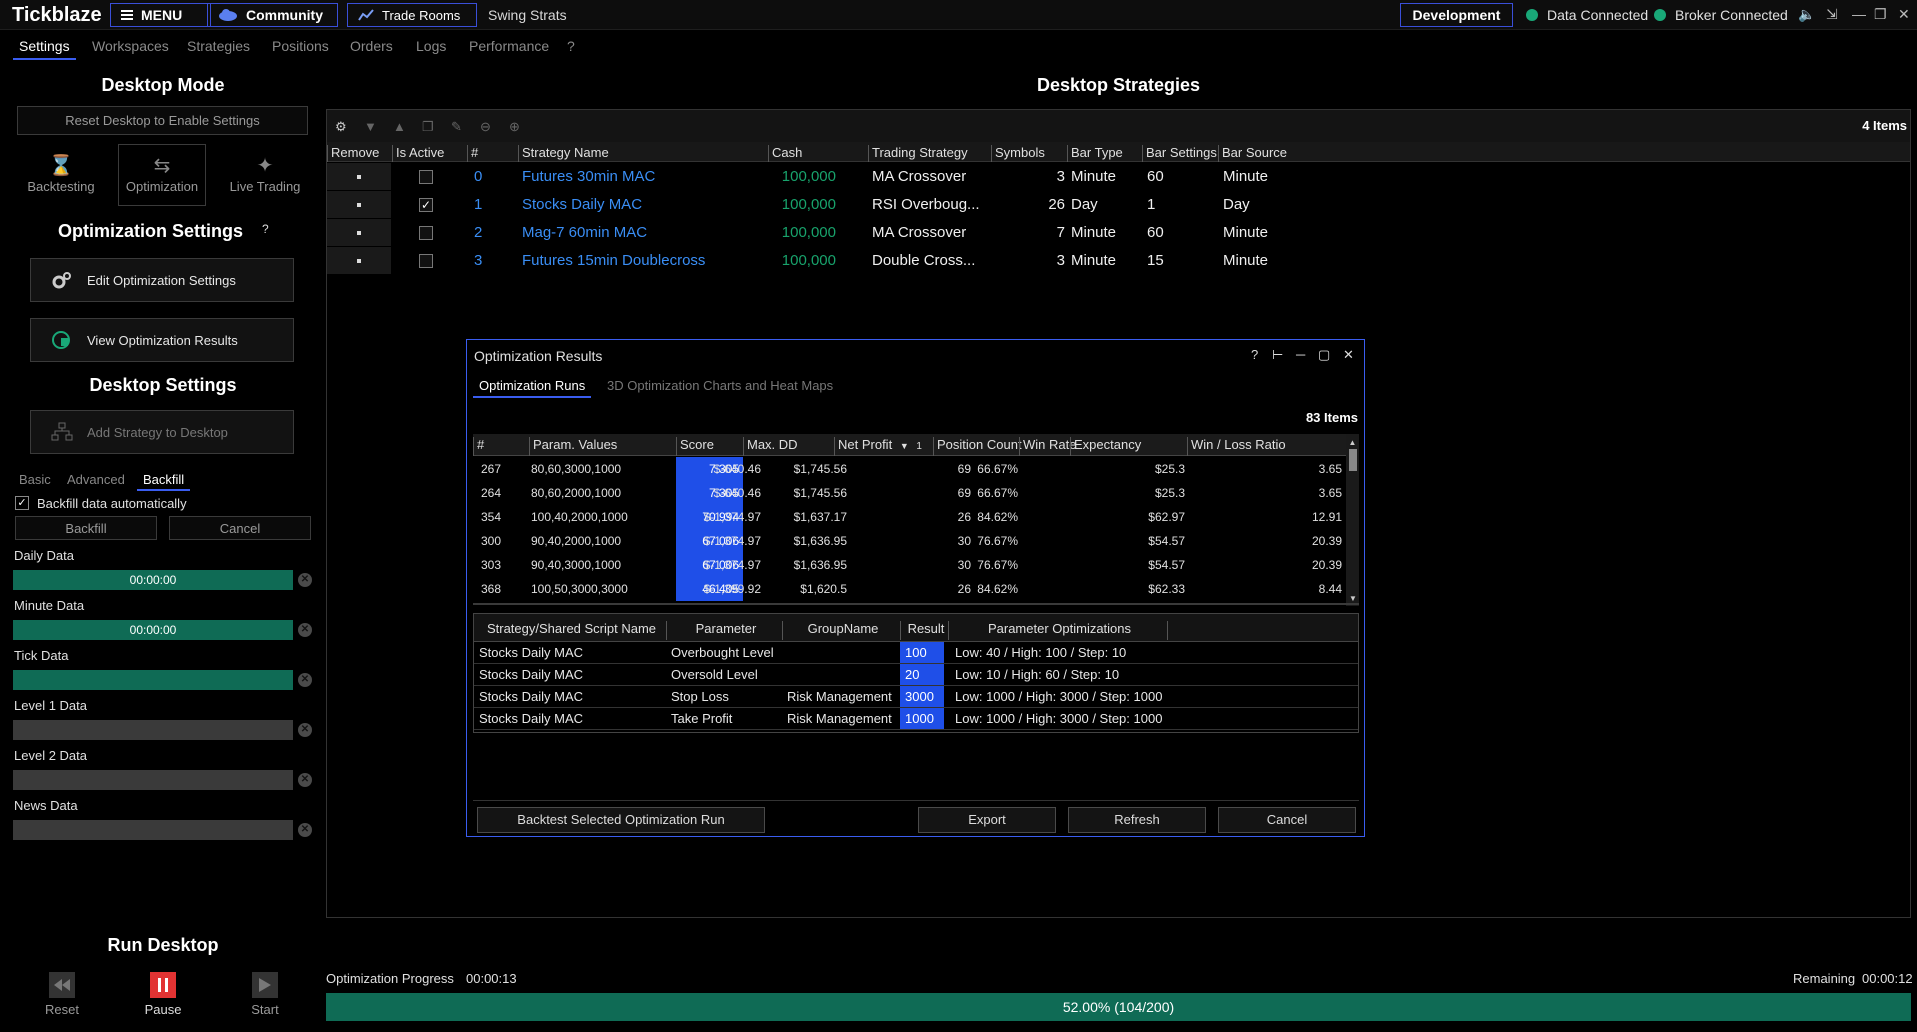 Image resolution: width=1917 pixels, height=1032 pixels. What do you see at coordinates (342, 126) in the screenshot?
I see `settings-gear-icon: ⚙` at bounding box center [342, 126].